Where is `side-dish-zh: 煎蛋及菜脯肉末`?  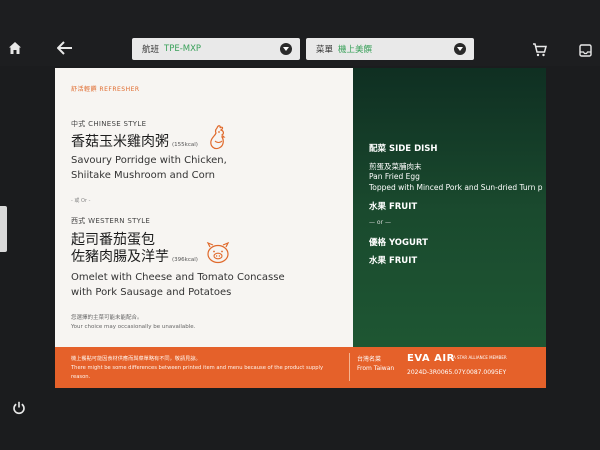 side-dish-zh: 煎蛋及菜脯肉末 is located at coordinates (395, 166).